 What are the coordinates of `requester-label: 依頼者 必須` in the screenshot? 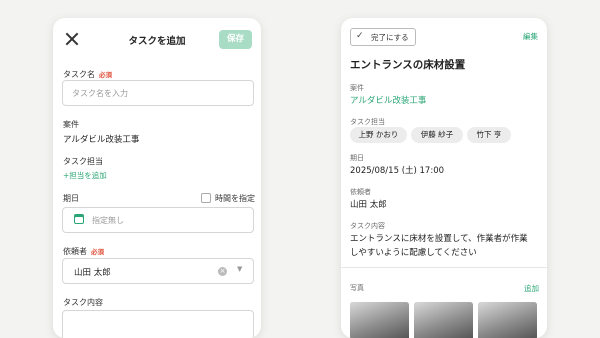 It's located at (83, 251).